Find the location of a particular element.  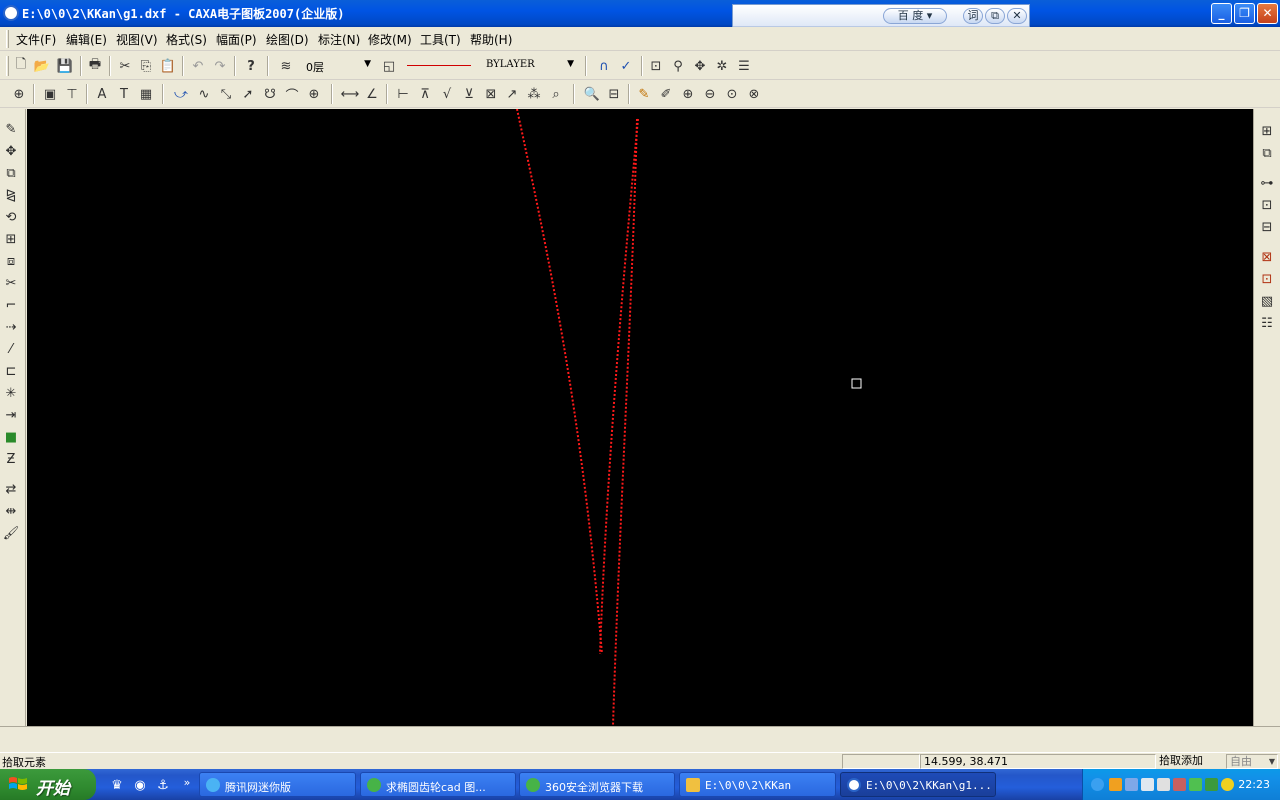

linetype-icon: ◱ is located at coordinates (389, 66).